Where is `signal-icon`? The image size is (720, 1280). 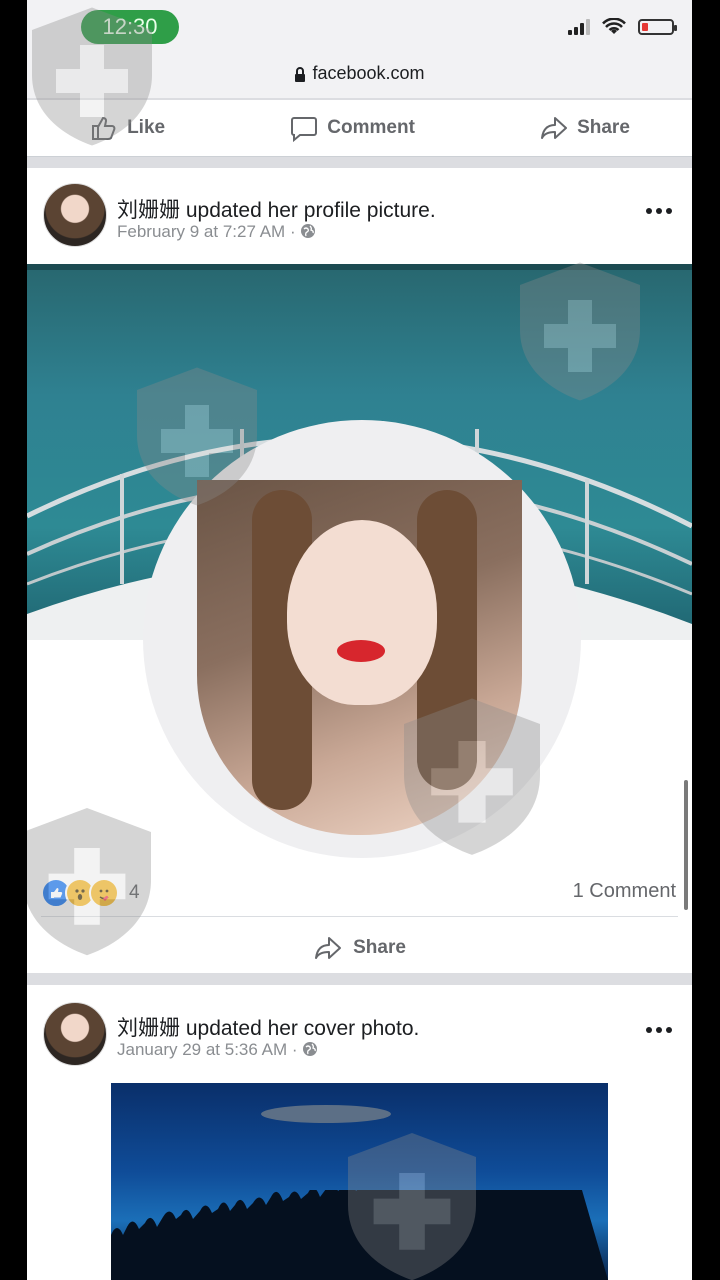 signal-icon is located at coordinates (579, 27).